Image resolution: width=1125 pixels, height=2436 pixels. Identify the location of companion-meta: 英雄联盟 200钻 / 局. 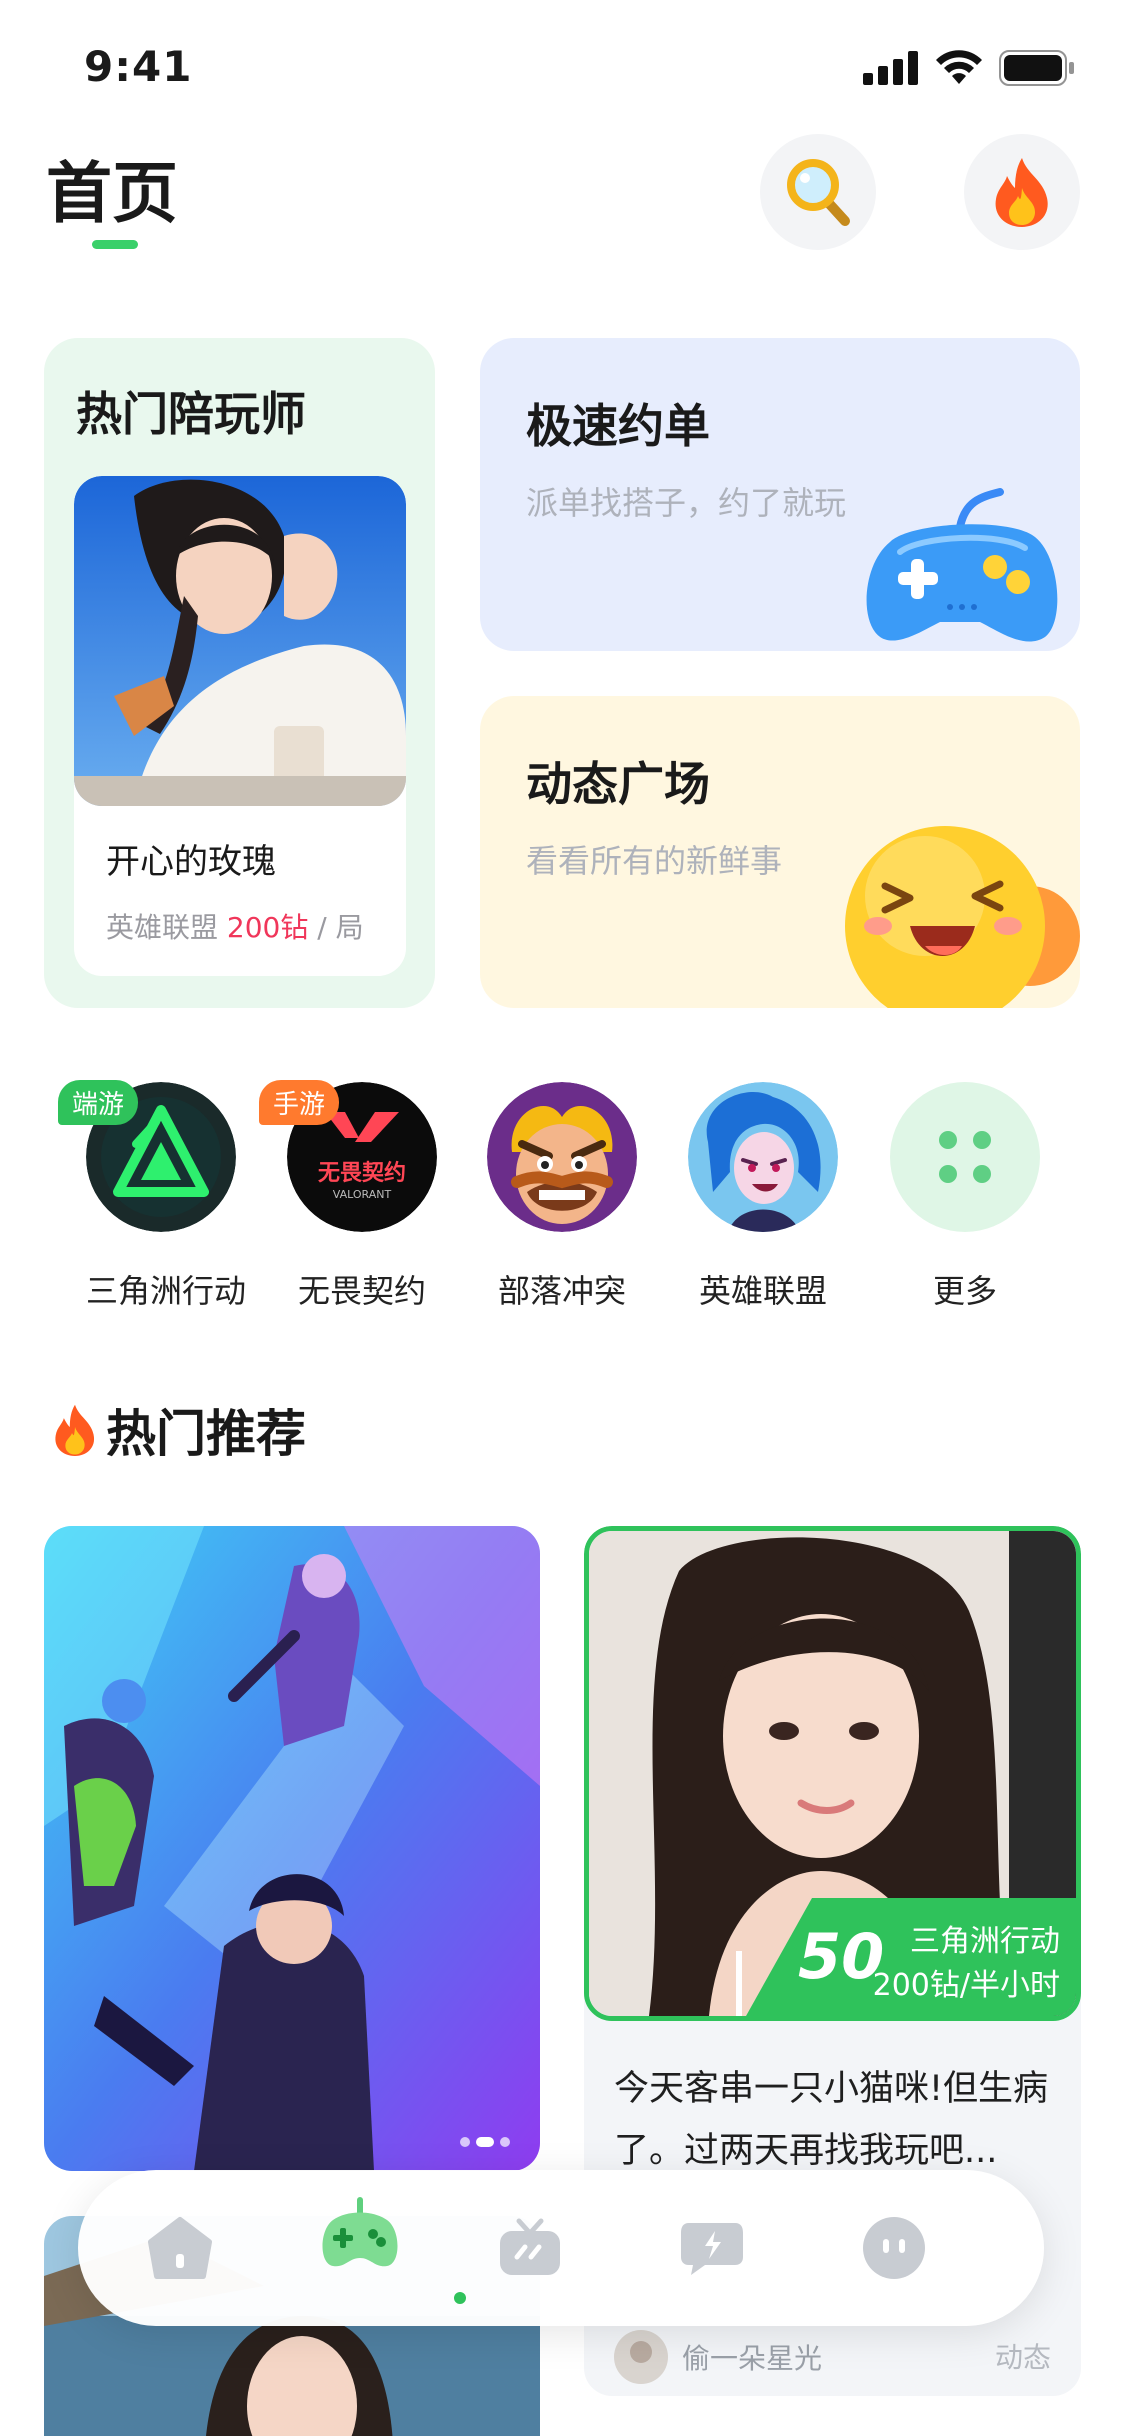
(235, 926).